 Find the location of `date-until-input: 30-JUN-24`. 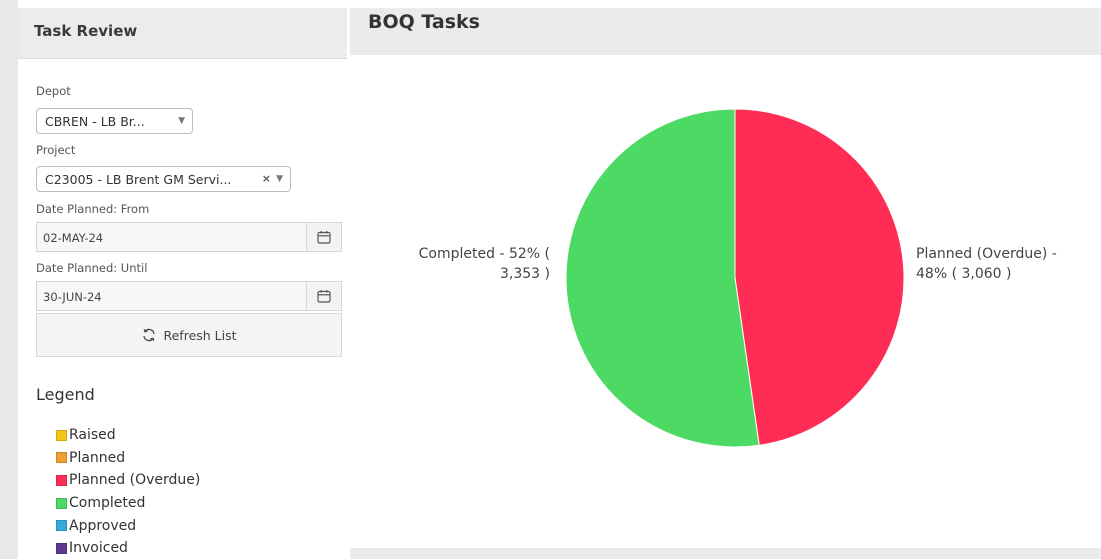

date-until-input: 30-JUN-24 is located at coordinates (189, 296).